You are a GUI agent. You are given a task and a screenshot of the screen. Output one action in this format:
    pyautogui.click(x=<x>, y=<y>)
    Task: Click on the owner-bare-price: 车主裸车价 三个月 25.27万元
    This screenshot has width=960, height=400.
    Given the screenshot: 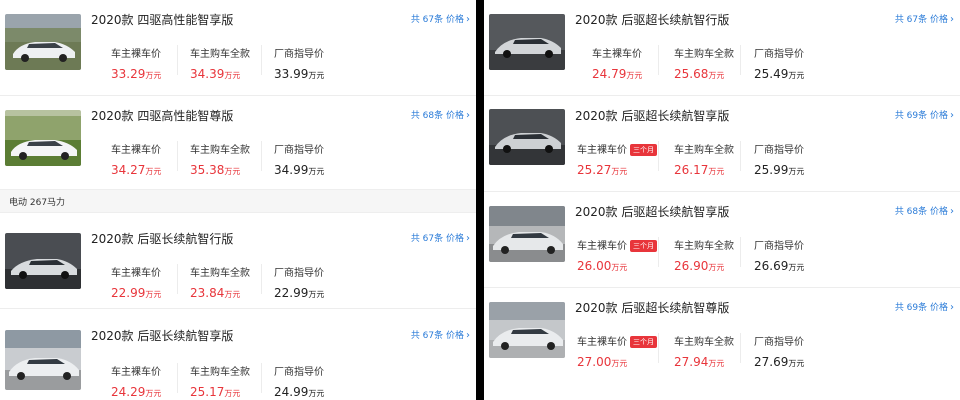 What is the action you would take?
    pyautogui.click(x=617, y=159)
    